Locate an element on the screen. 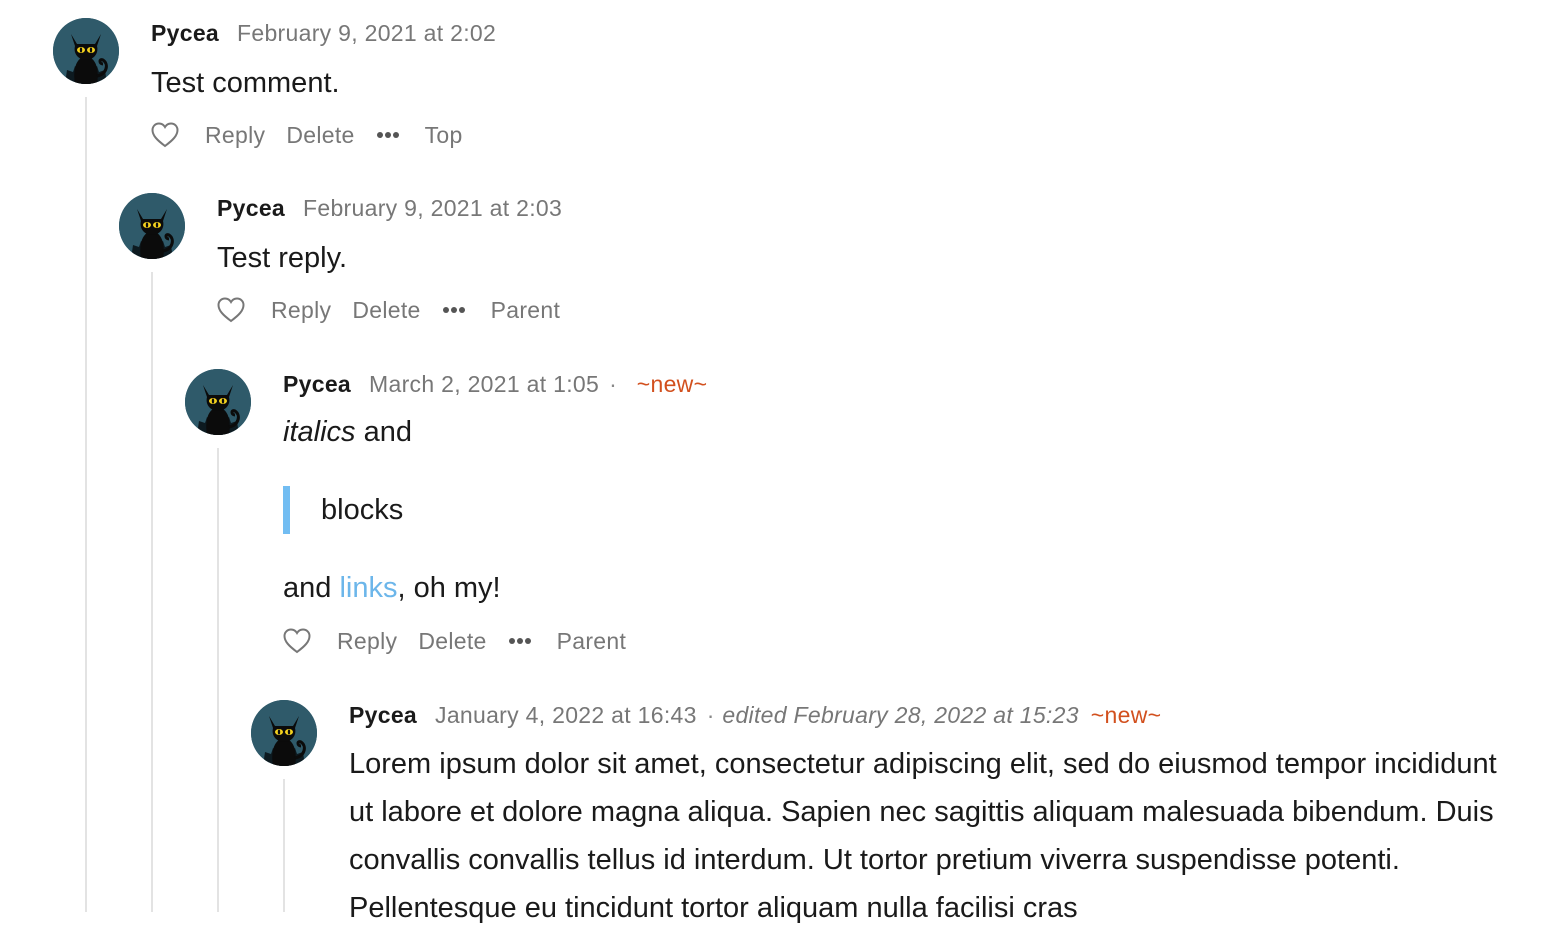 The height and width of the screenshot is (932, 1561). body-link: links is located at coordinates (368, 588).